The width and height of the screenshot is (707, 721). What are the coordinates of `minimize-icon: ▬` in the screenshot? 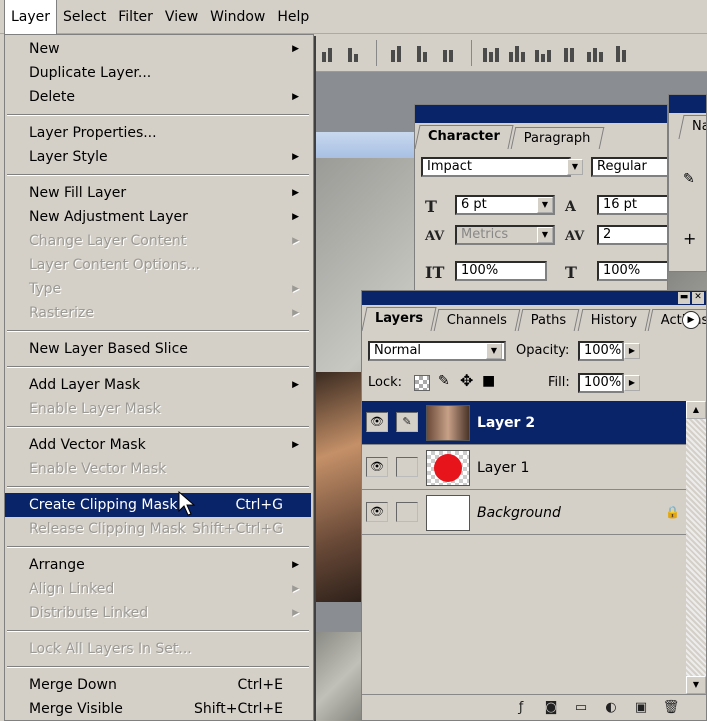 It's located at (684, 298).